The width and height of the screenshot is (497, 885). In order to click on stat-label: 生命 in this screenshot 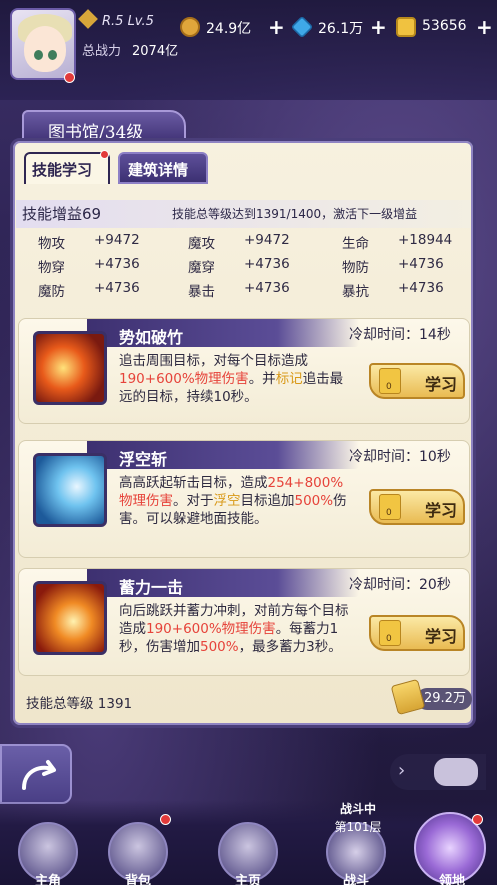, I will do `click(355, 244)`.